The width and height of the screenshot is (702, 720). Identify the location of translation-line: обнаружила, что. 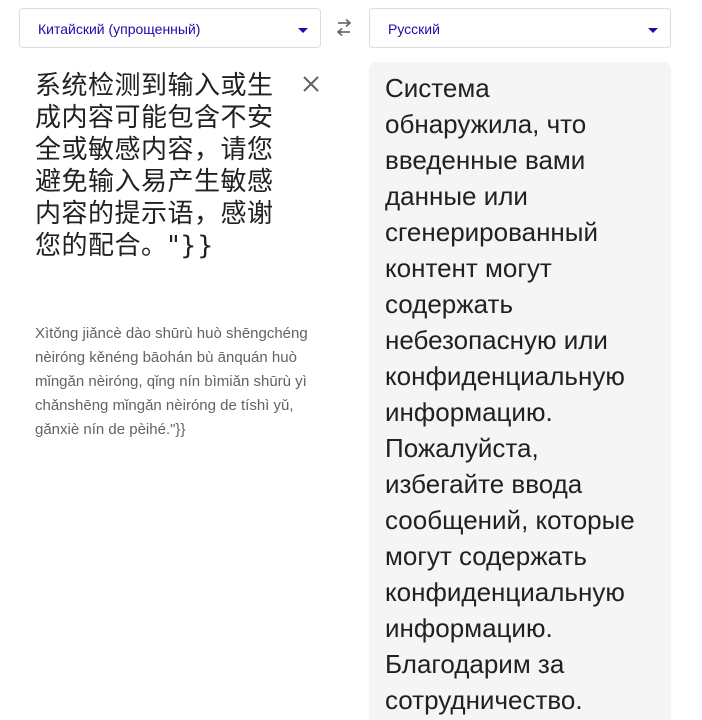
(486, 124).